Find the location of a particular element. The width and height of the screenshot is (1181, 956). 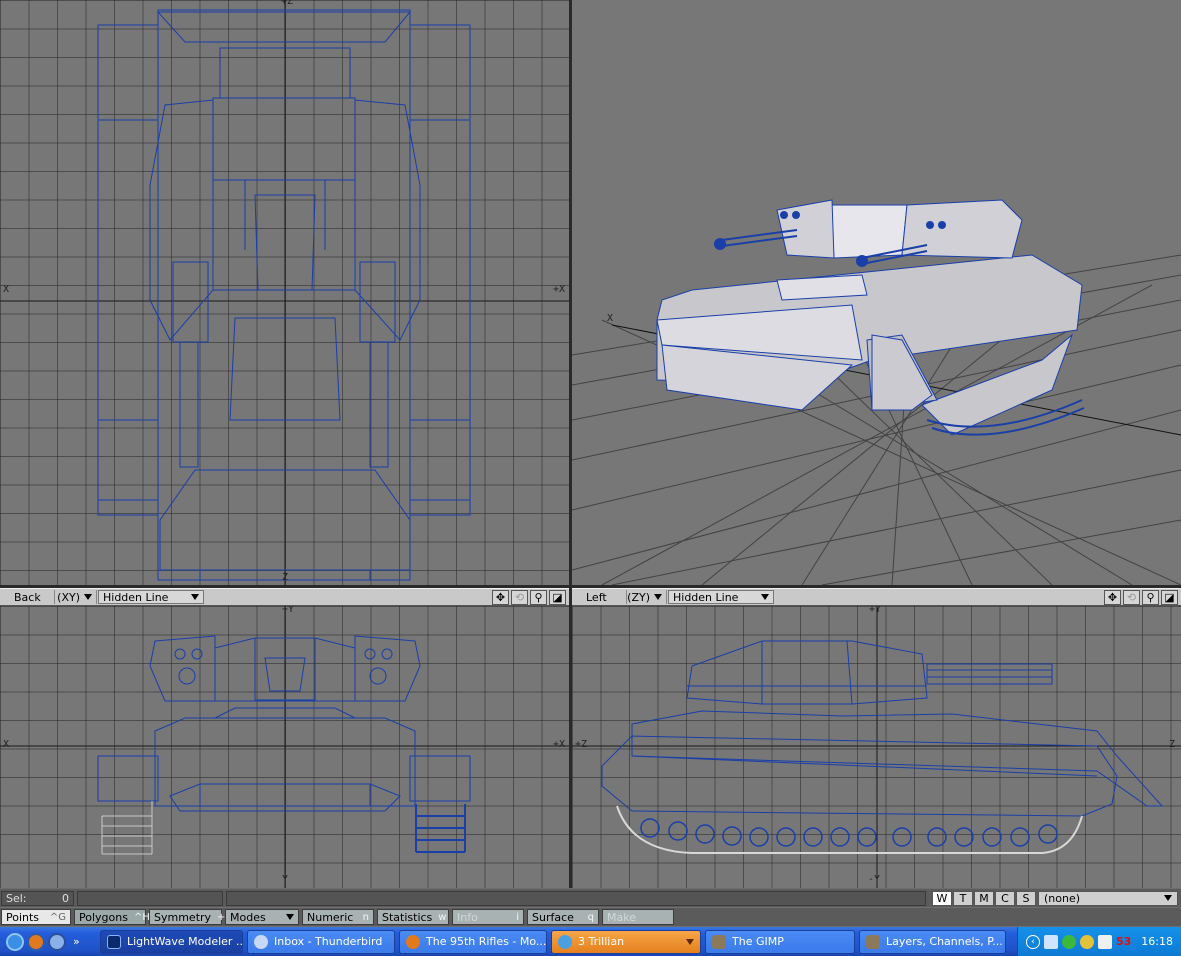

view-name: Back is located at coordinates (27, 597).